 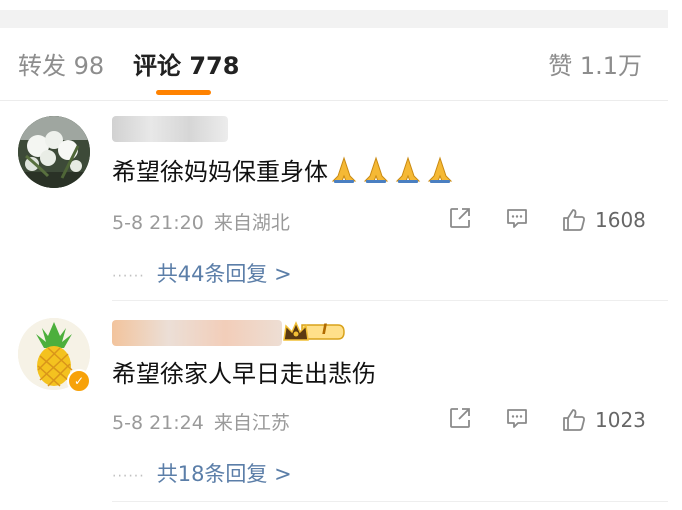 I want to click on comment-text: 希望徐妈妈保重身体, so click(x=285, y=174).